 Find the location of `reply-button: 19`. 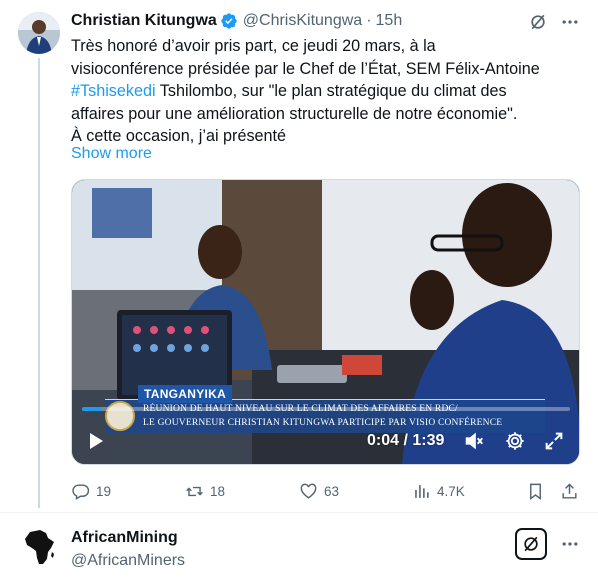

reply-button: 19 is located at coordinates (91, 491).